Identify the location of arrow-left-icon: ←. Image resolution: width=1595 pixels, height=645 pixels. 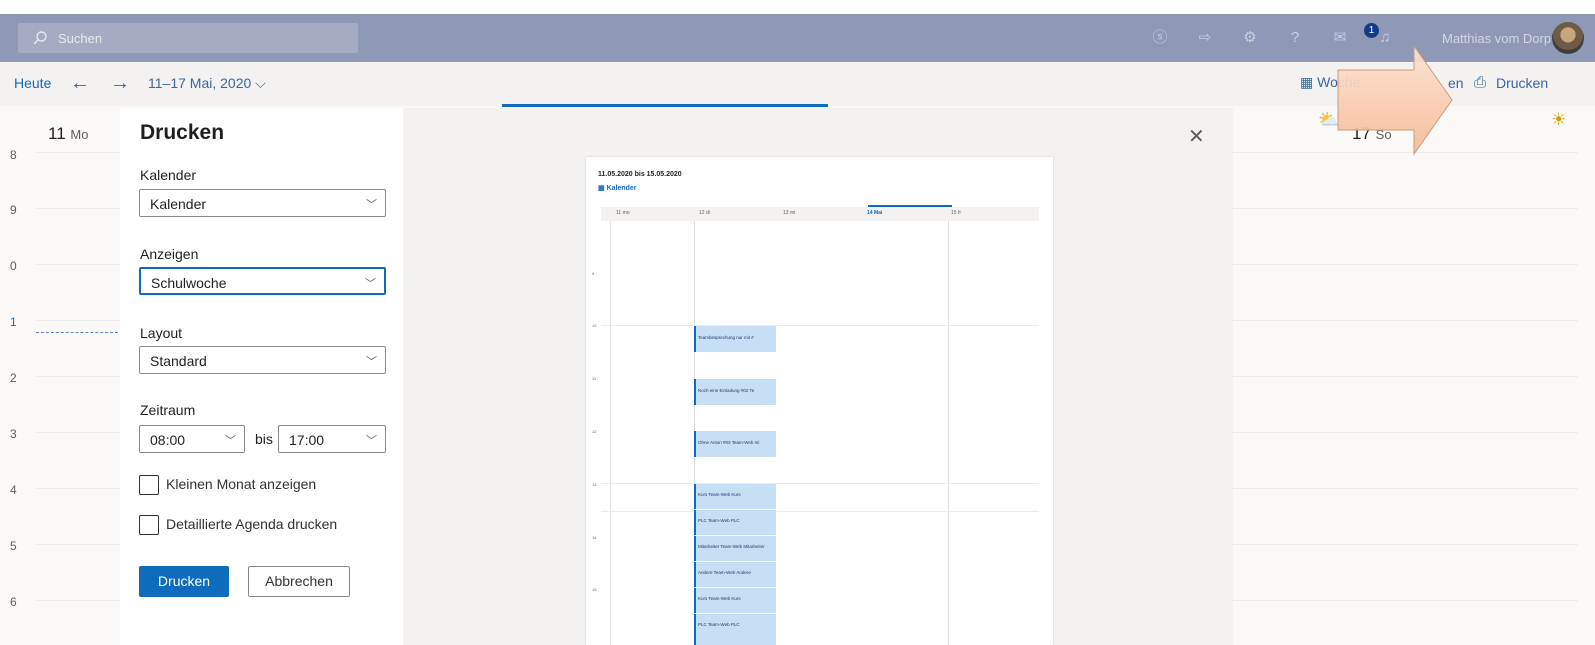
(80, 83).